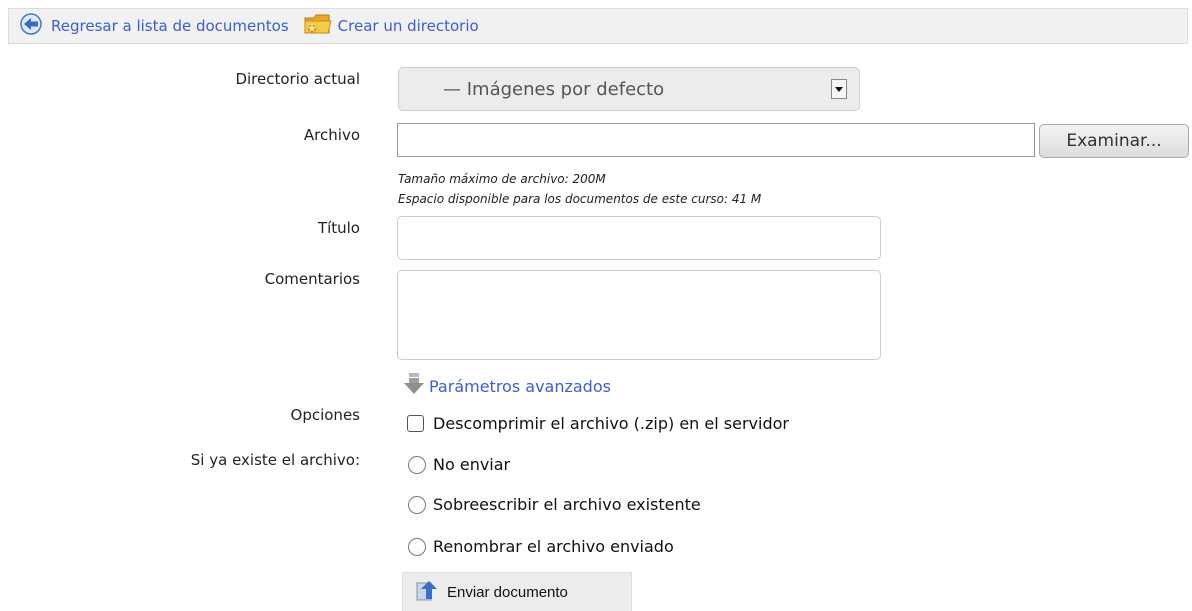 The image size is (1192, 611). I want to click on title-input, so click(639, 238).